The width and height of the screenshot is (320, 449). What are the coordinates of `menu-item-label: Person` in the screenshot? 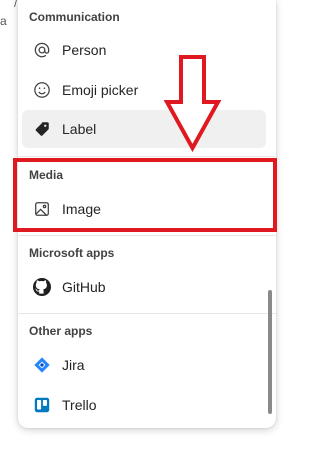 It's located at (84, 50).